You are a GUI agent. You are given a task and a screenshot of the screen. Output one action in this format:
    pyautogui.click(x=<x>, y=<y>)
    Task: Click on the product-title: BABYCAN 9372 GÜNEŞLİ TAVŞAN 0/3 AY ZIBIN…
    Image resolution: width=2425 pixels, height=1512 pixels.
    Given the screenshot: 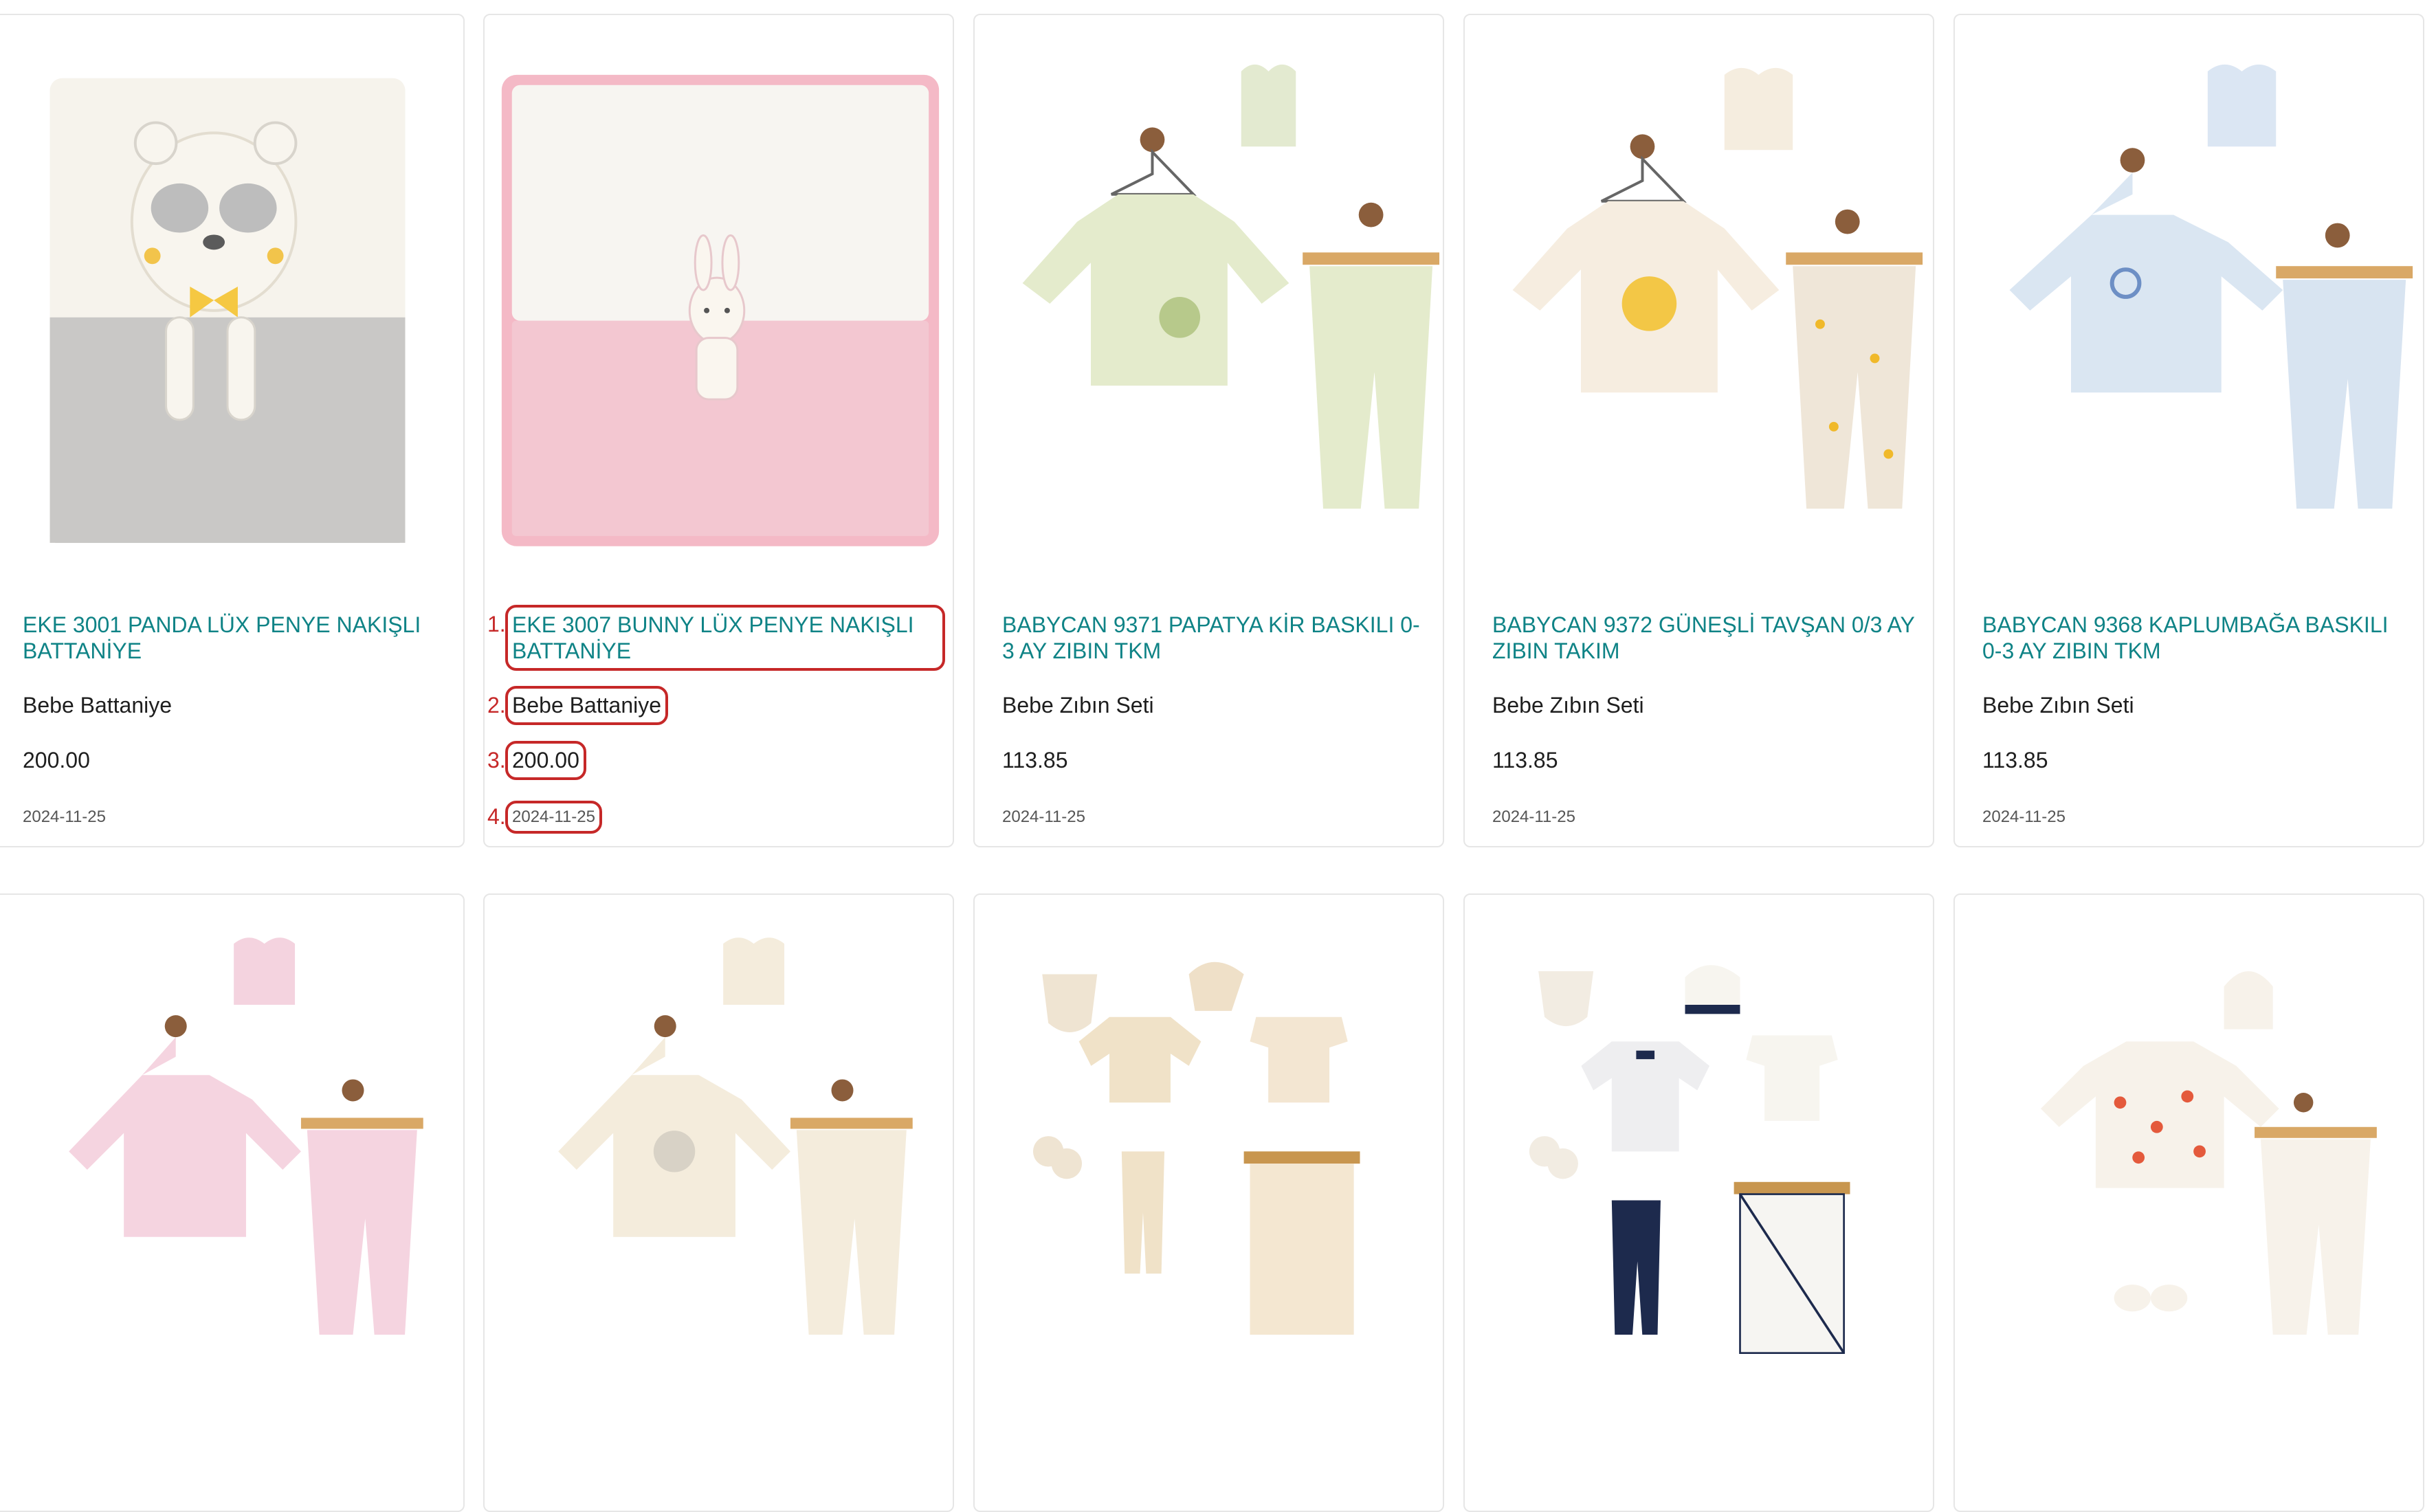 What is the action you would take?
    pyautogui.click(x=1705, y=638)
    